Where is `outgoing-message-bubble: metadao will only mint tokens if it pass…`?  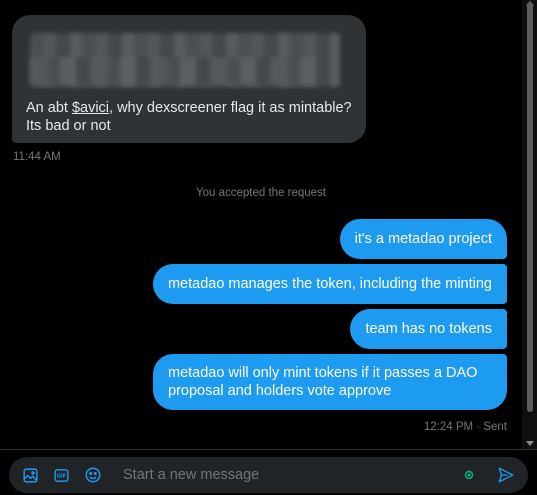
outgoing-message-bubble: metadao will only mint tokens if it pass… is located at coordinates (330, 382).